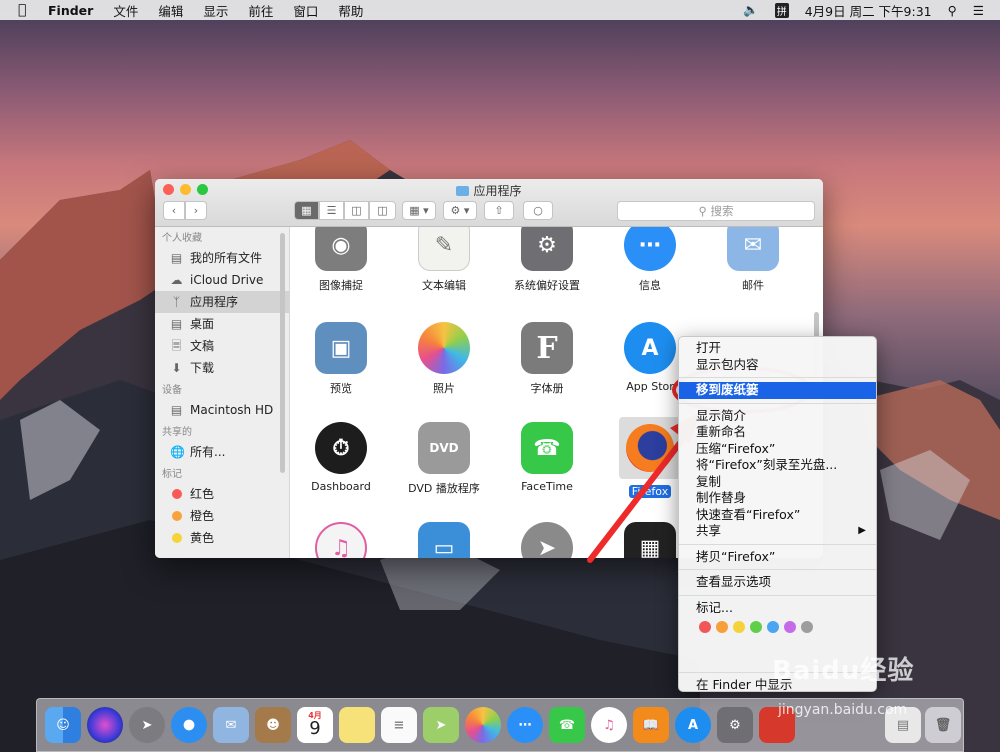 The height and width of the screenshot is (752, 1000). I want to click on icon-view-button: ▦, so click(306, 210).